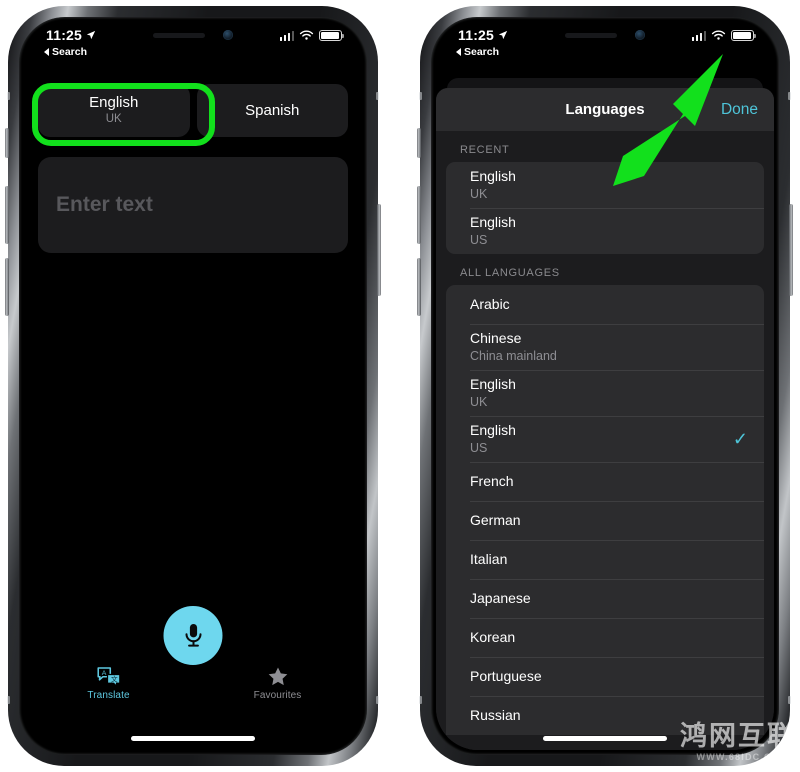 This screenshot has width=800, height=772. What do you see at coordinates (277, 676) in the screenshot?
I see `star-icon` at bounding box center [277, 676].